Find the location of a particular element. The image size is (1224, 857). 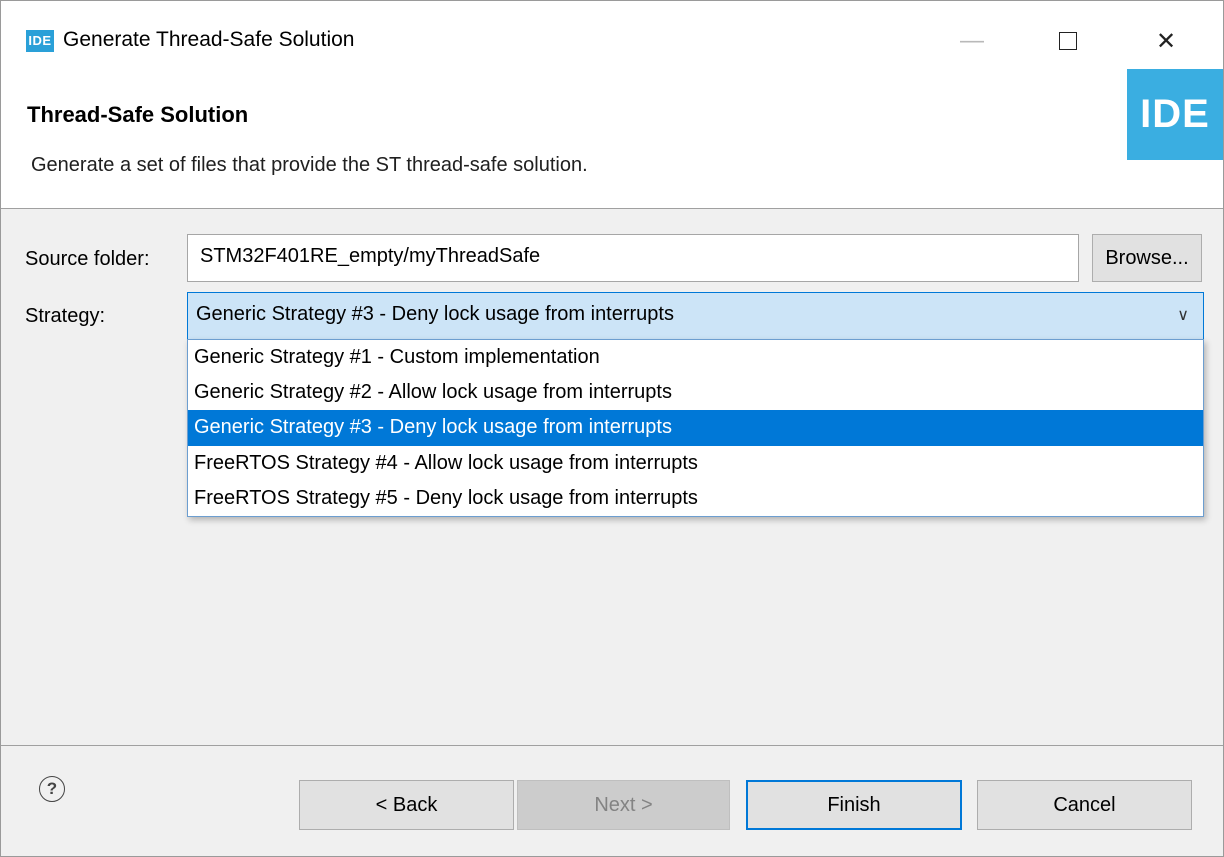

close-icon: ✕ is located at coordinates (1166, 41).